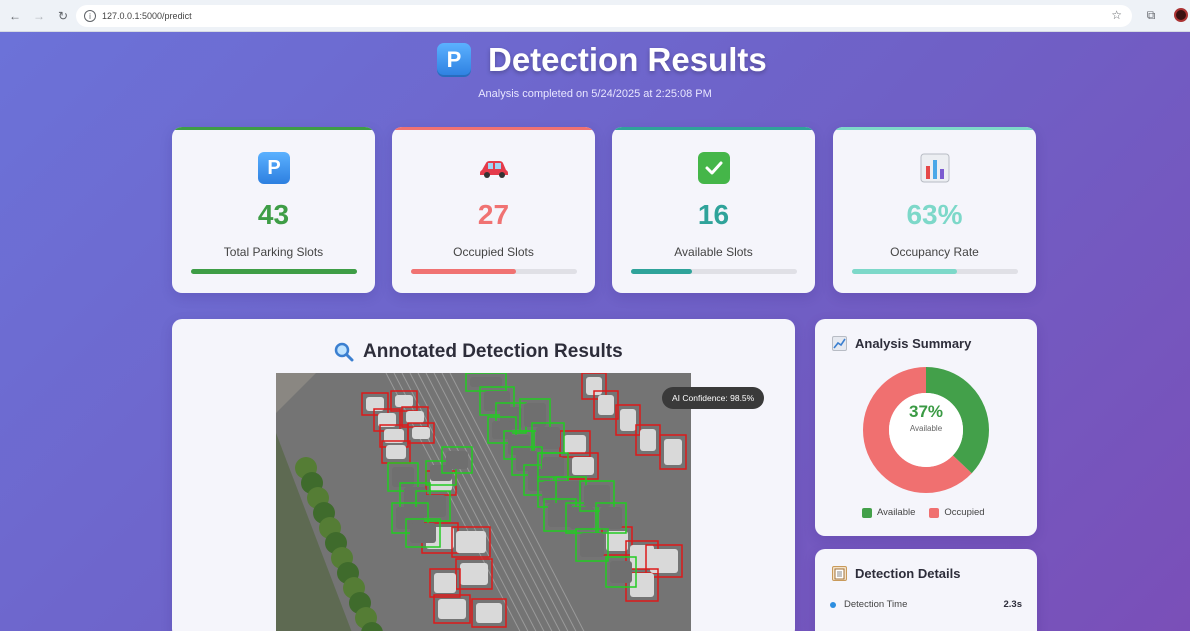 This screenshot has height=631, width=1190. I want to click on ai-confidence-badge: AI Confidence: 98.5%, so click(713, 398).